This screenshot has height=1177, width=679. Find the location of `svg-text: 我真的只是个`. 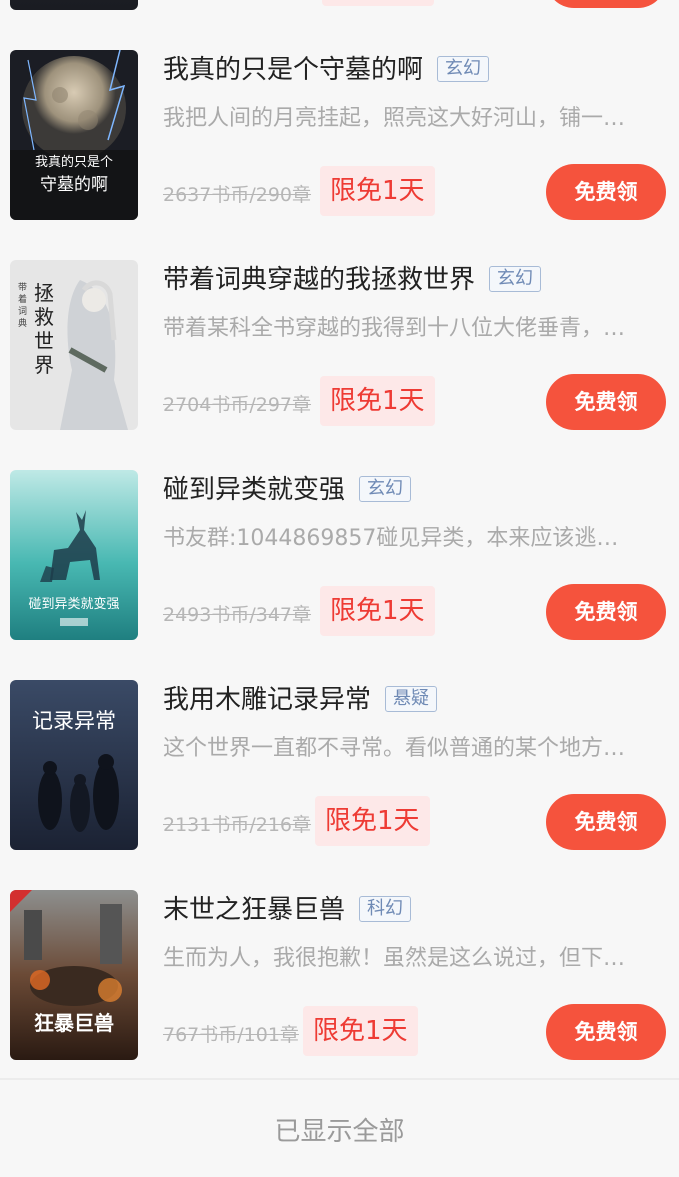

svg-text: 我真的只是个 is located at coordinates (74, 162).